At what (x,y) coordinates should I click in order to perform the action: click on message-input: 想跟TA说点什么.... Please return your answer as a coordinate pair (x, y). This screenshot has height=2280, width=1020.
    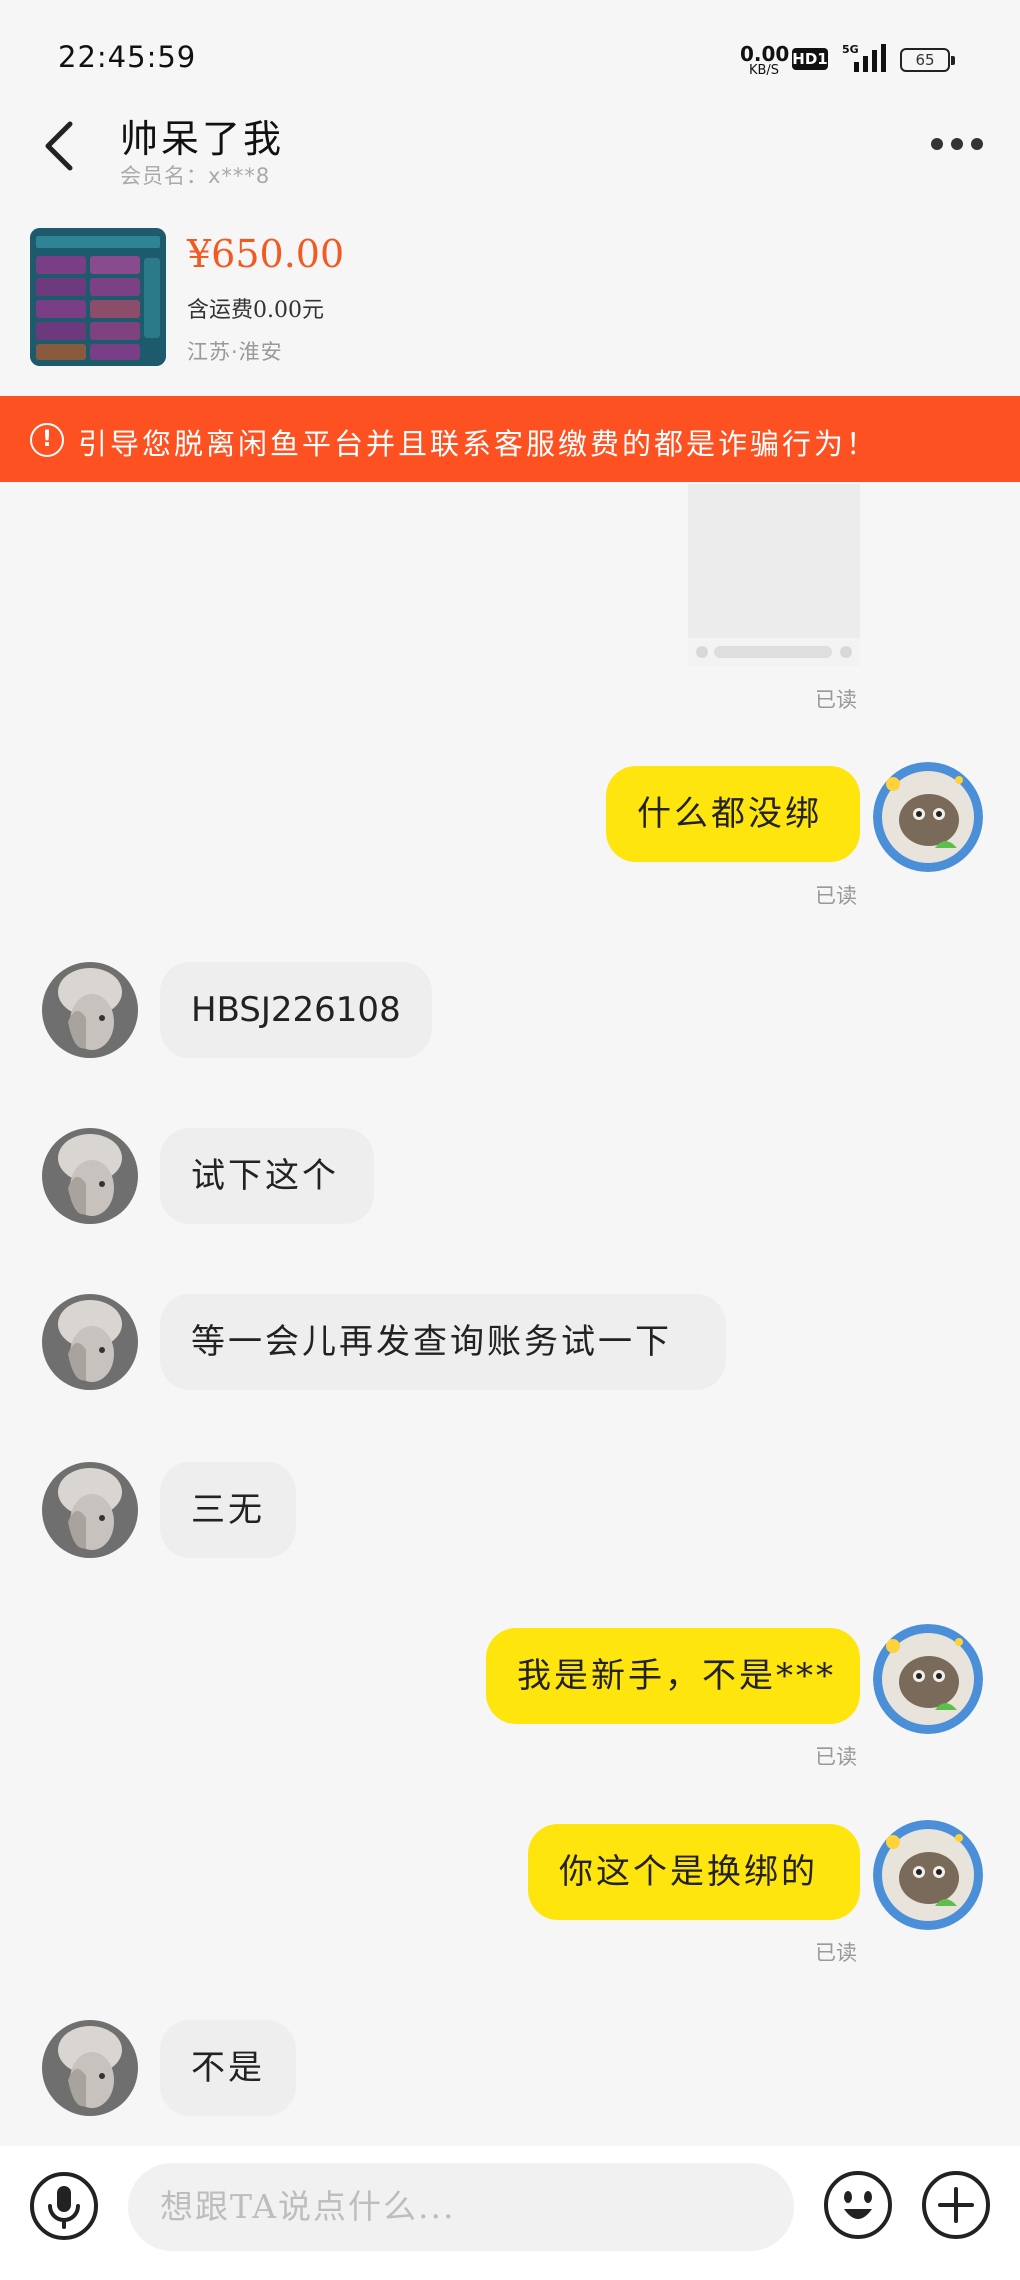
    Looking at the image, I should click on (461, 2207).